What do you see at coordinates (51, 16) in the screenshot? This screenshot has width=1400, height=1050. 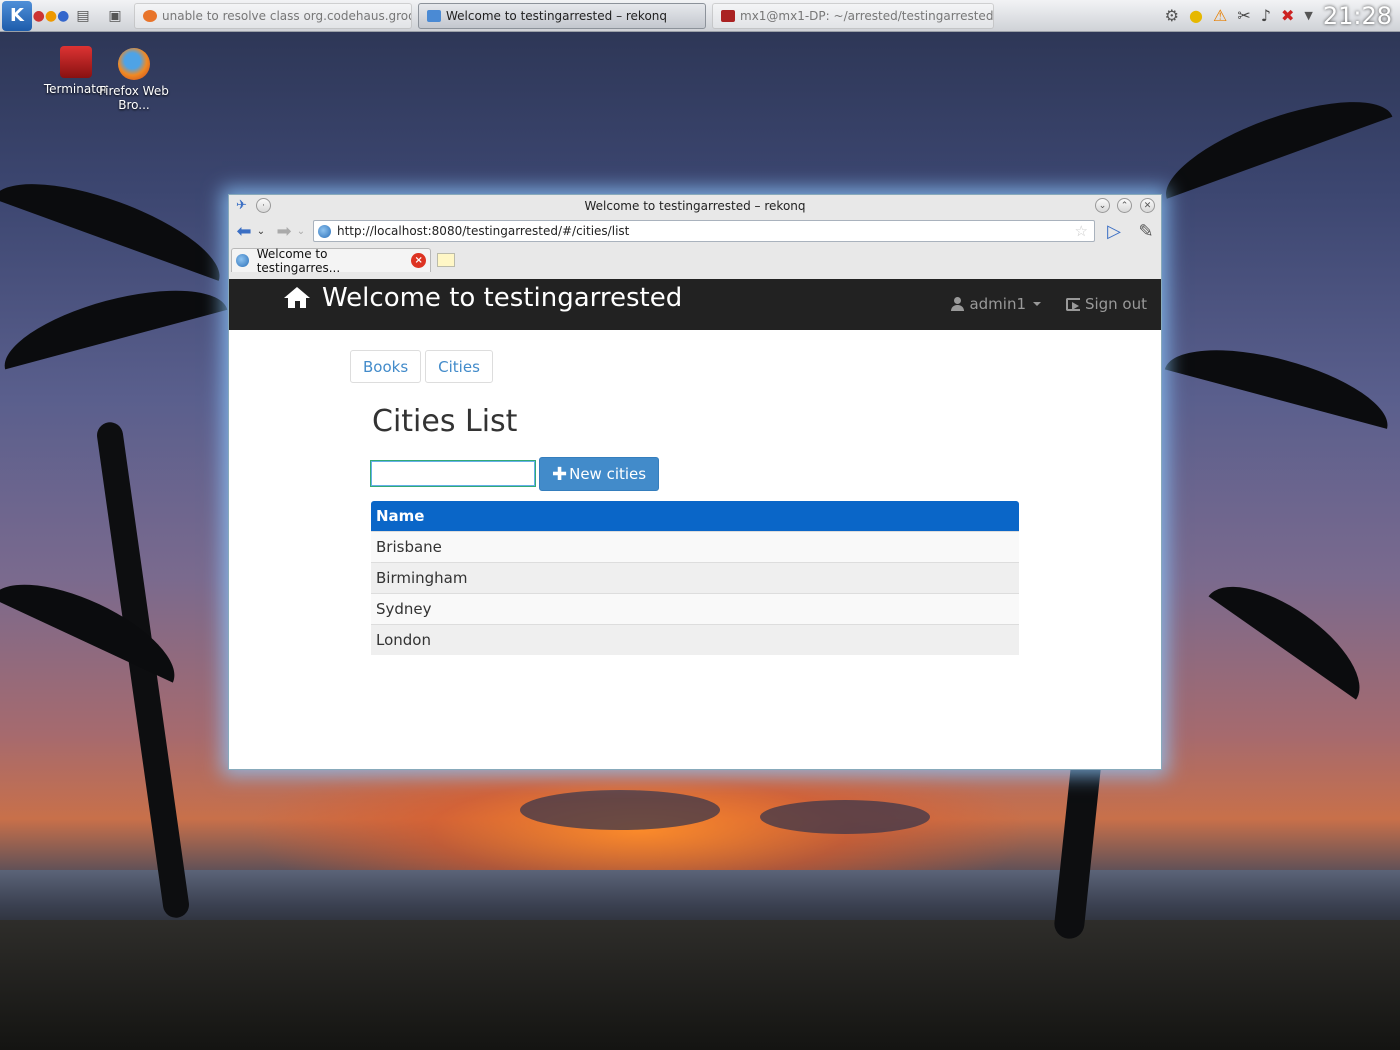 I see `activities-icon: ● ● ●` at bounding box center [51, 16].